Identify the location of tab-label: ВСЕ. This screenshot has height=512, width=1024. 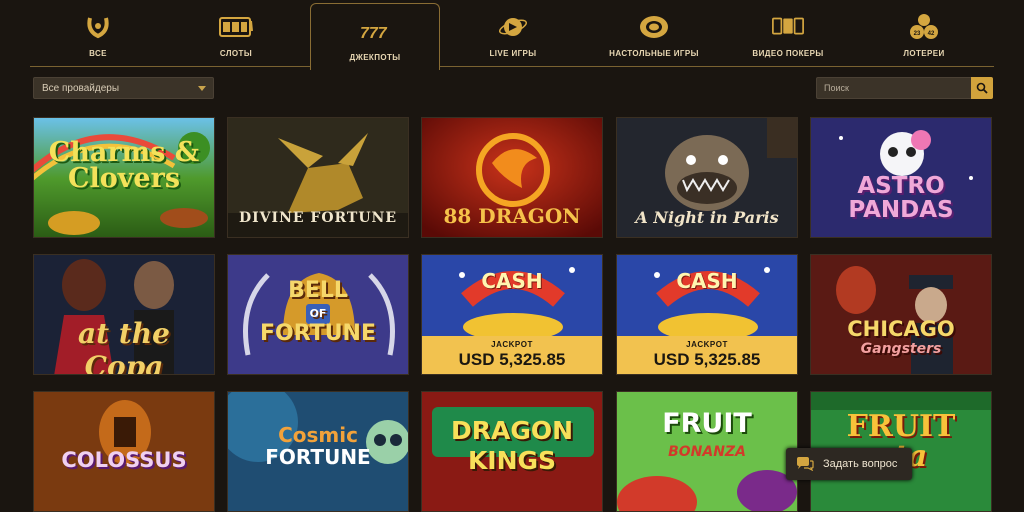
(98, 53).